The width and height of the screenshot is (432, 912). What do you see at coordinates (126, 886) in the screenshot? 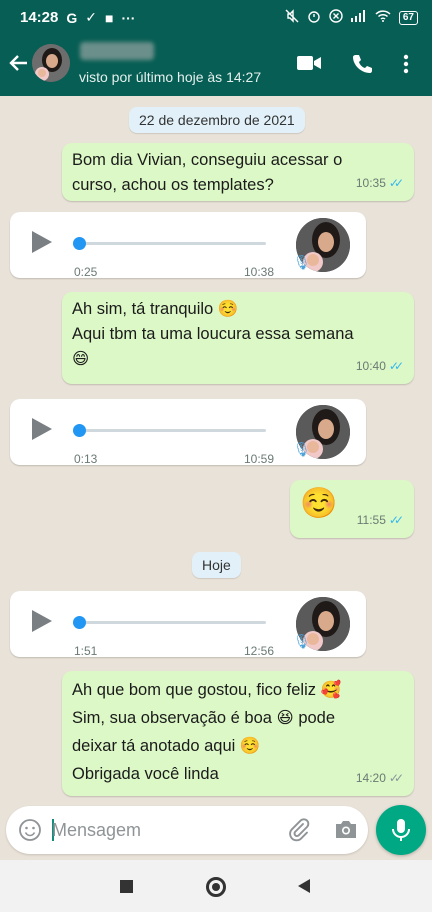
I see `recent-apps-icon` at bounding box center [126, 886].